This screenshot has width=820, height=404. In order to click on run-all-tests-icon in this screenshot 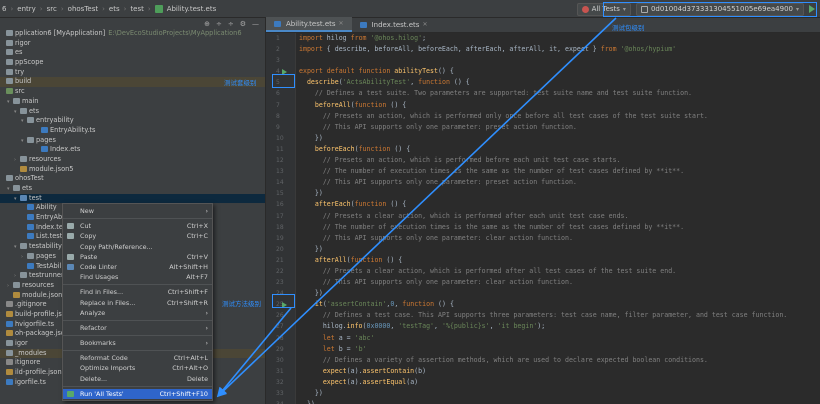, I will do `click(70, 393)`.